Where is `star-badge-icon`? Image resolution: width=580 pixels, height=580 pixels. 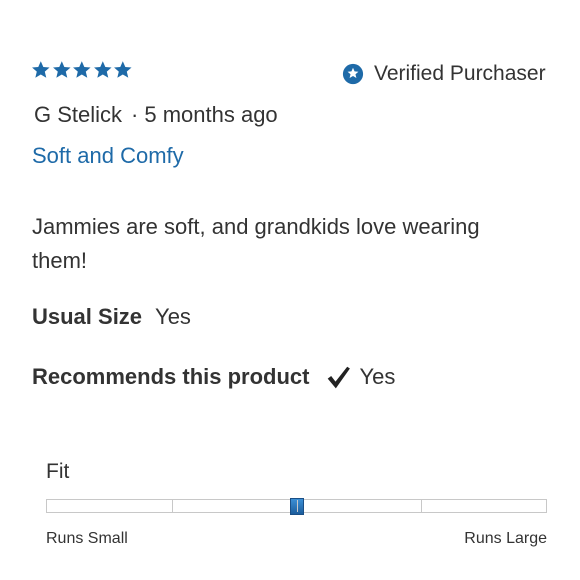 star-badge-icon is located at coordinates (353, 74).